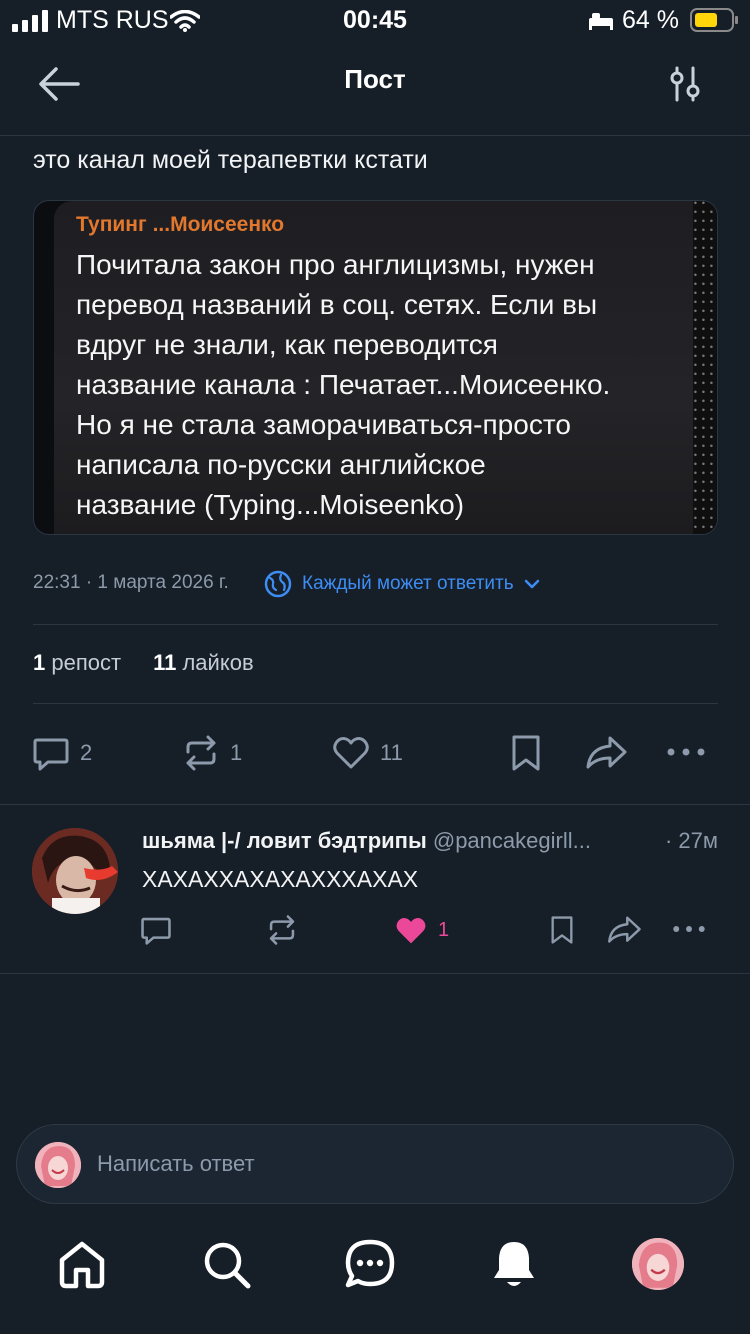  What do you see at coordinates (337, 304) in the screenshot?
I see `image-text-line: перевод названий в соц. сетях. Если вы` at bounding box center [337, 304].